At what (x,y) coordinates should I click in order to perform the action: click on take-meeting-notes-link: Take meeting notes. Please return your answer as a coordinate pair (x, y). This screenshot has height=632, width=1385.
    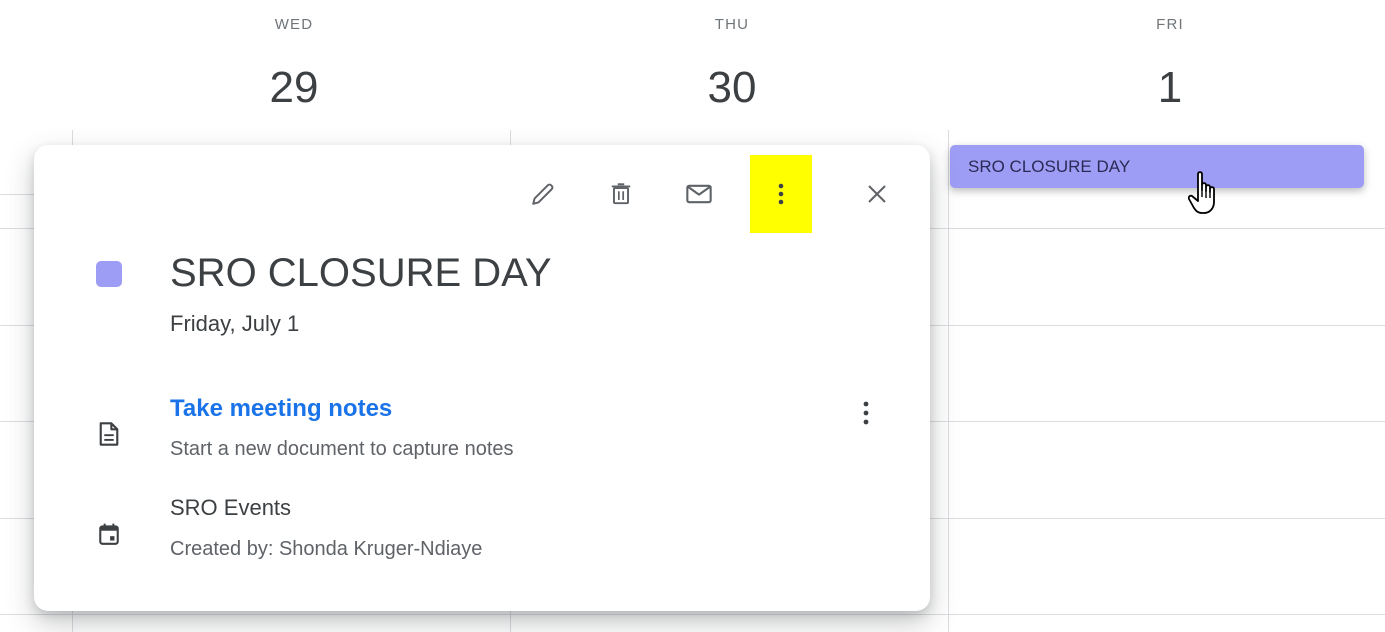
    Looking at the image, I should click on (281, 409).